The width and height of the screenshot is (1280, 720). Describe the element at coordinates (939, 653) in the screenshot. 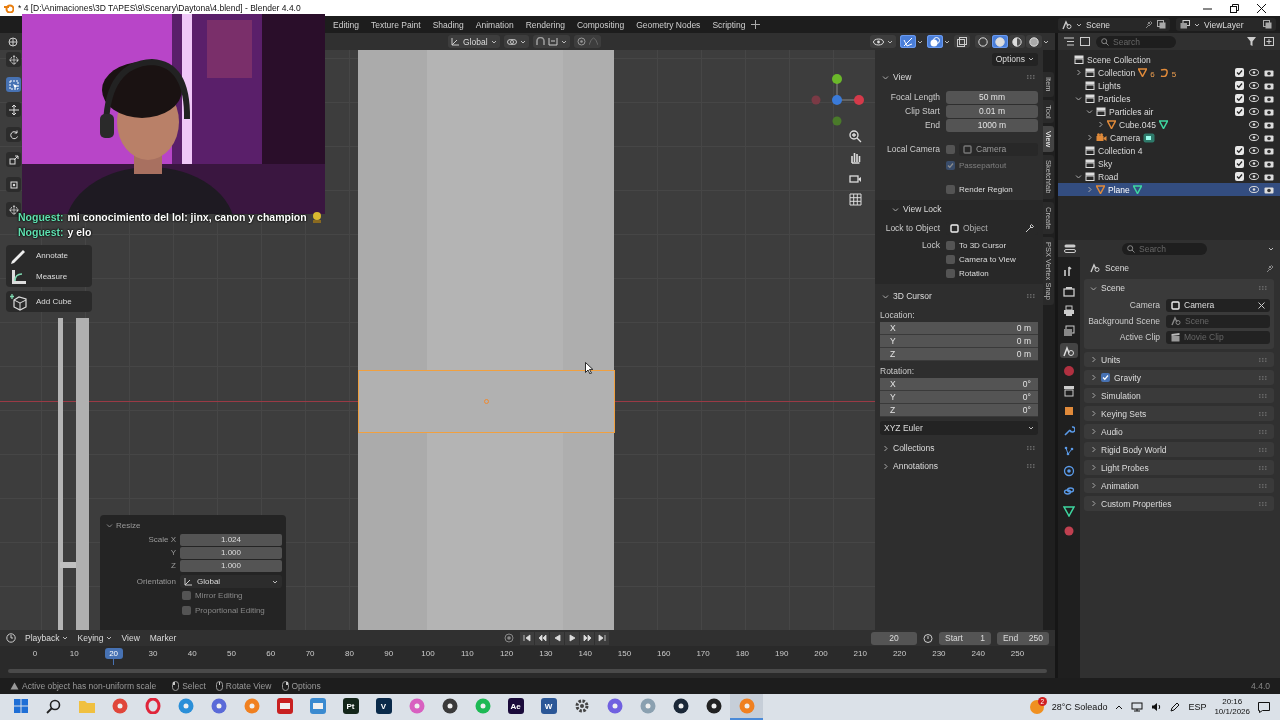

I see `frame-number: 230` at that location.